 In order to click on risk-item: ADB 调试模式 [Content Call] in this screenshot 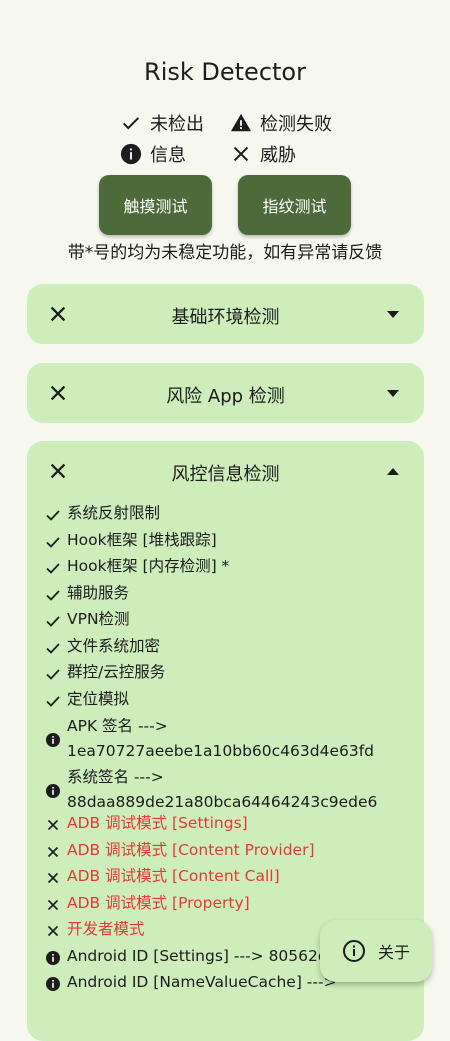, I will do `click(162, 876)`.